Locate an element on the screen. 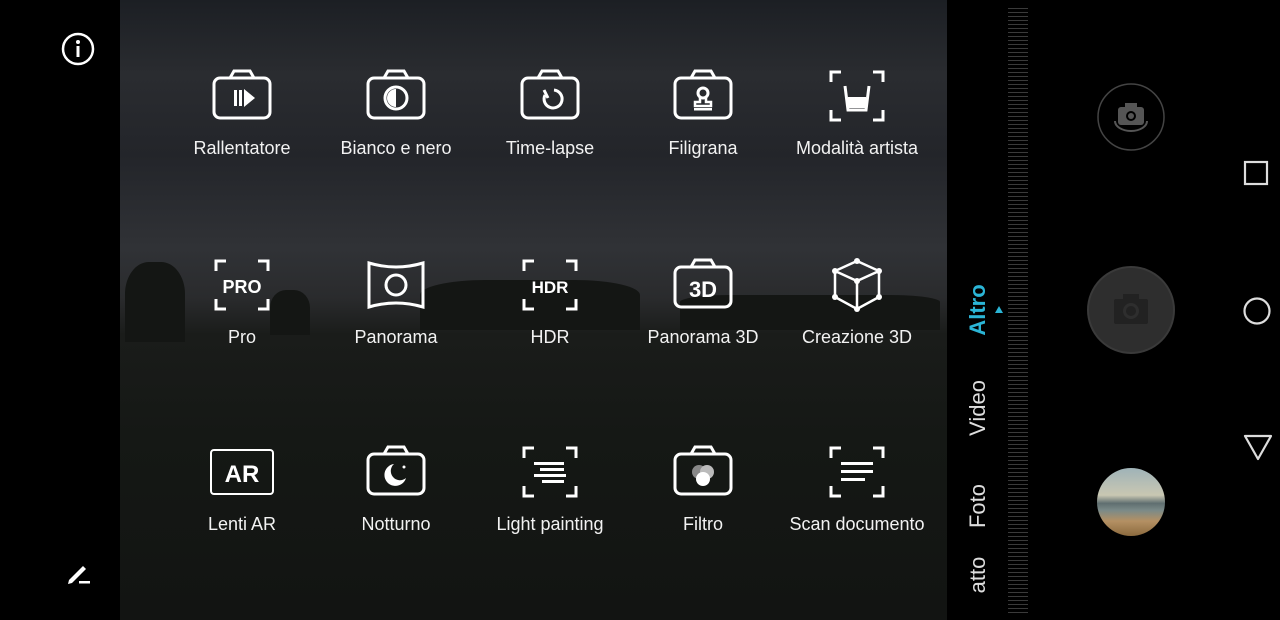 The width and height of the screenshot is (1280, 620). mode-label: Time-lapse is located at coordinates (550, 148).